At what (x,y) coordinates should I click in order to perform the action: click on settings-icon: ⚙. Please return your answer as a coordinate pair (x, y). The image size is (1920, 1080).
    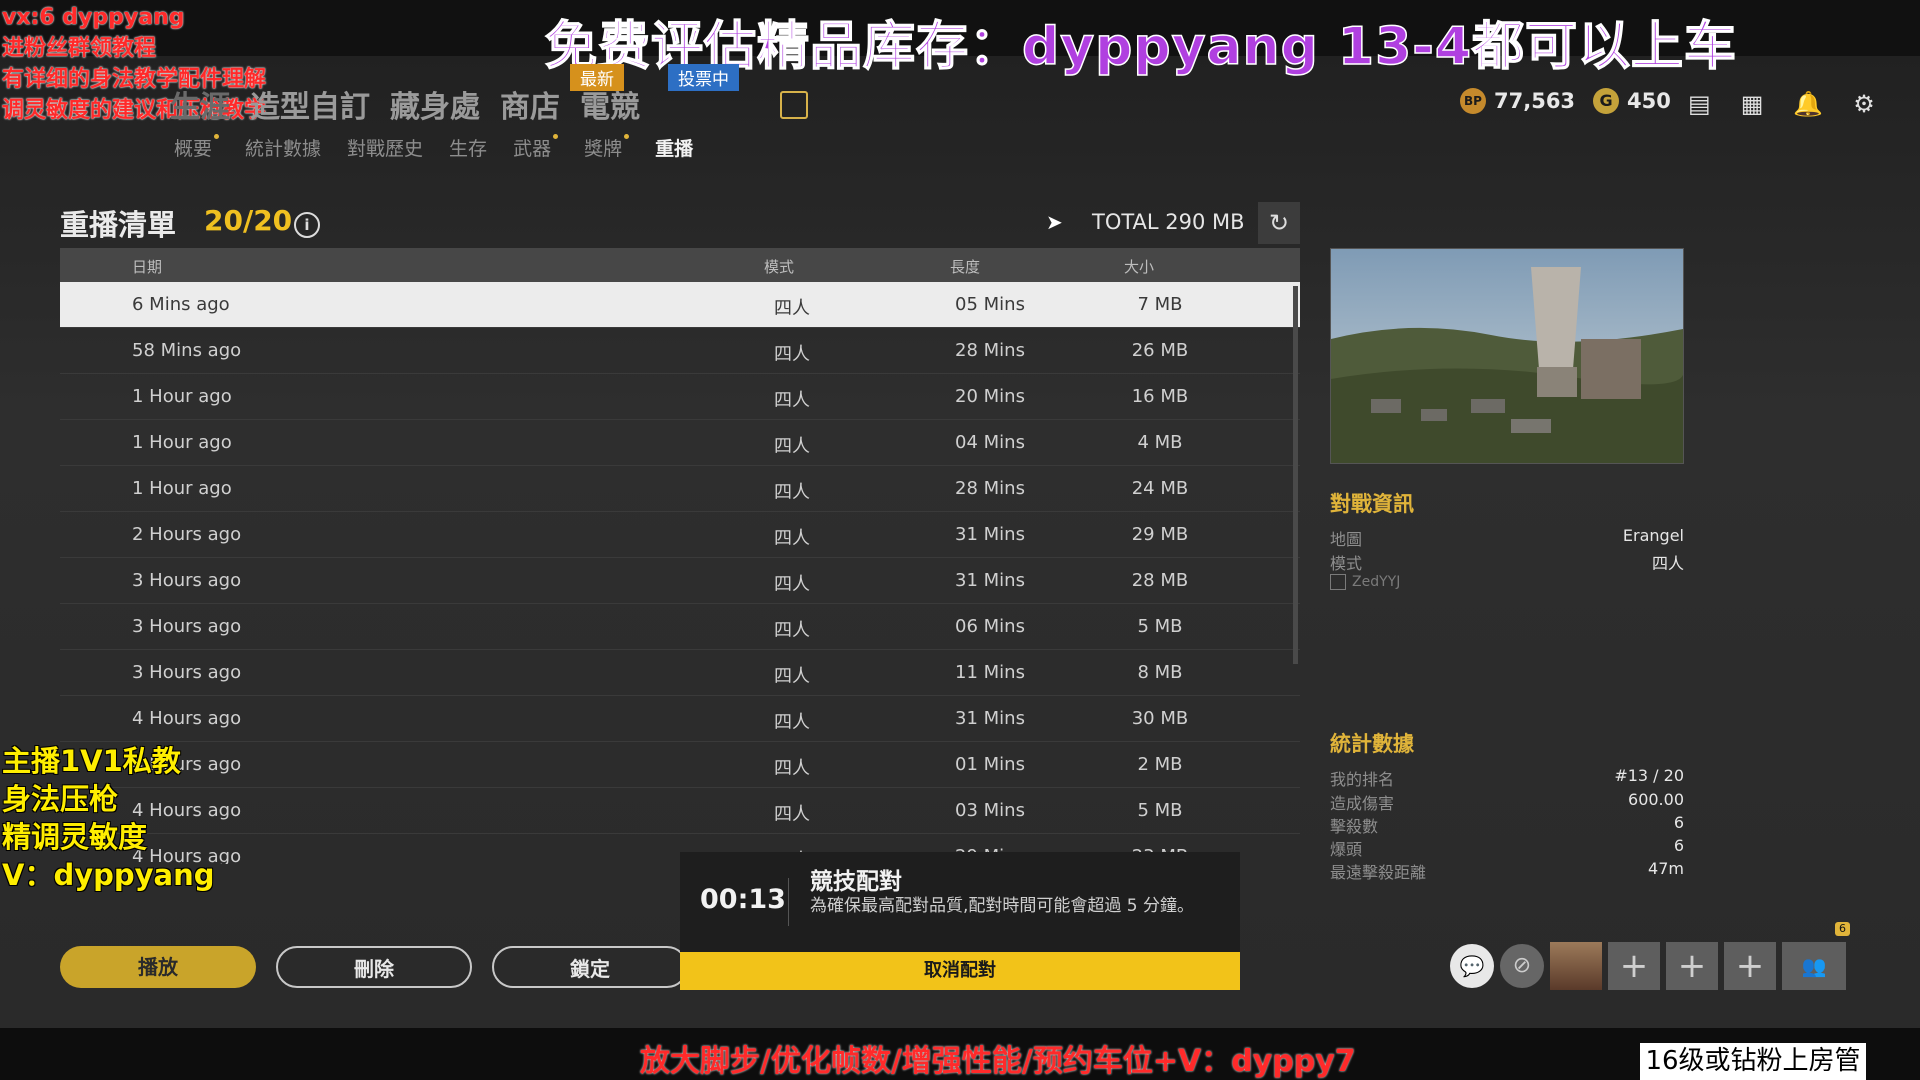
    Looking at the image, I should click on (1864, 104).